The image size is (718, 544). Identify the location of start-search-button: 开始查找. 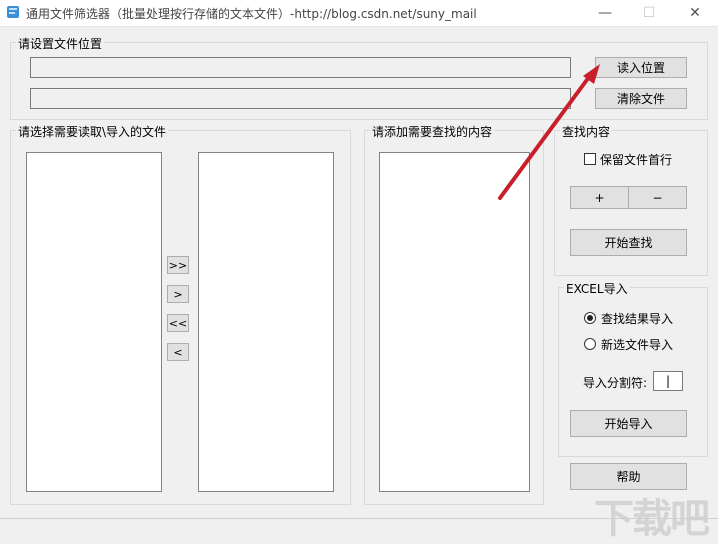
(628, 242).